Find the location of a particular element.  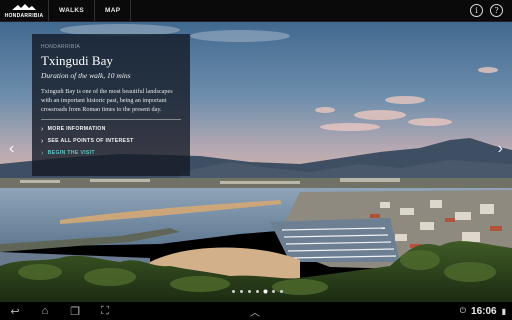

status-area: ⏻ 16:06 ▮ is located at coordinates (486, 311).